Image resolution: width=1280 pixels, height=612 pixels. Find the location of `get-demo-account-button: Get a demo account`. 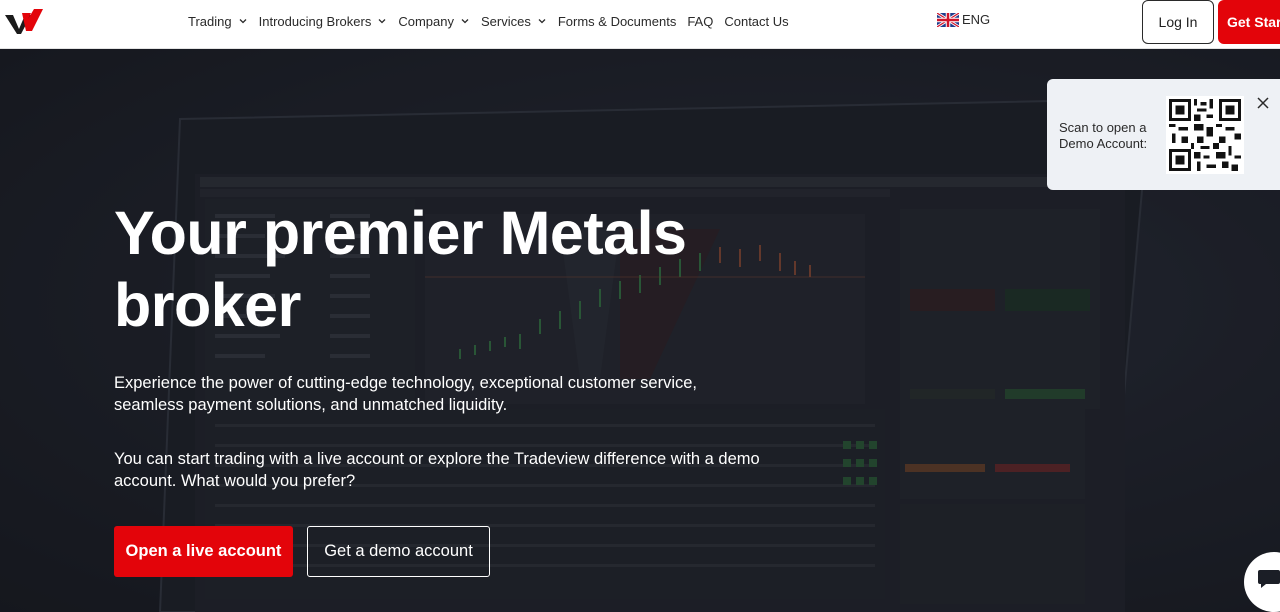

get-demo-account-button: Get a demo account is located at coordinates (398, 551).